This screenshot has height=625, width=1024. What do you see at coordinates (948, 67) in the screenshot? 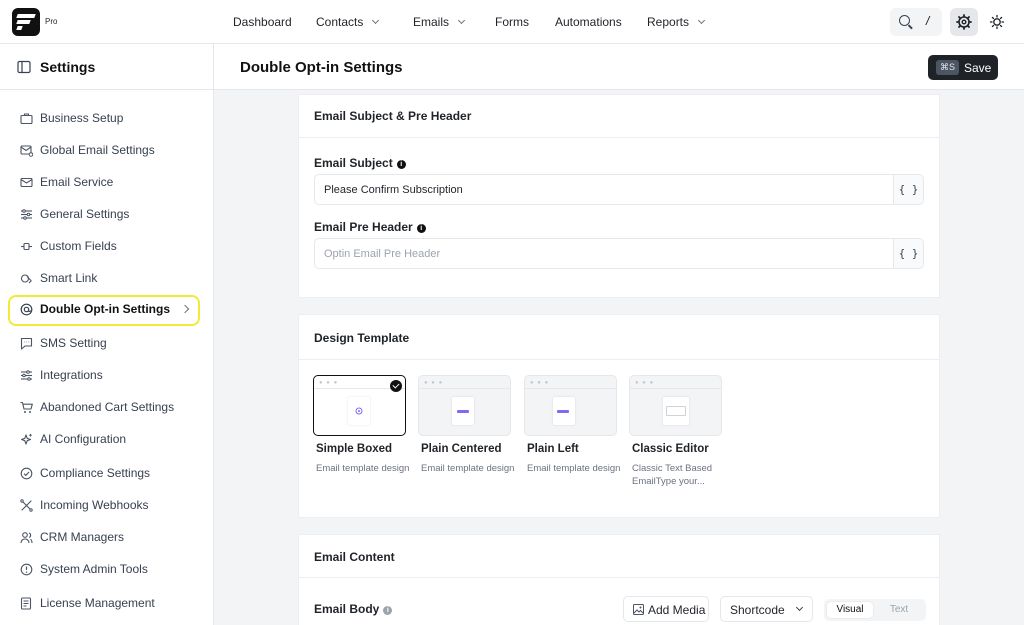
I see `save-shortcut-key: ⌘S` at bounding box center [948, 67].